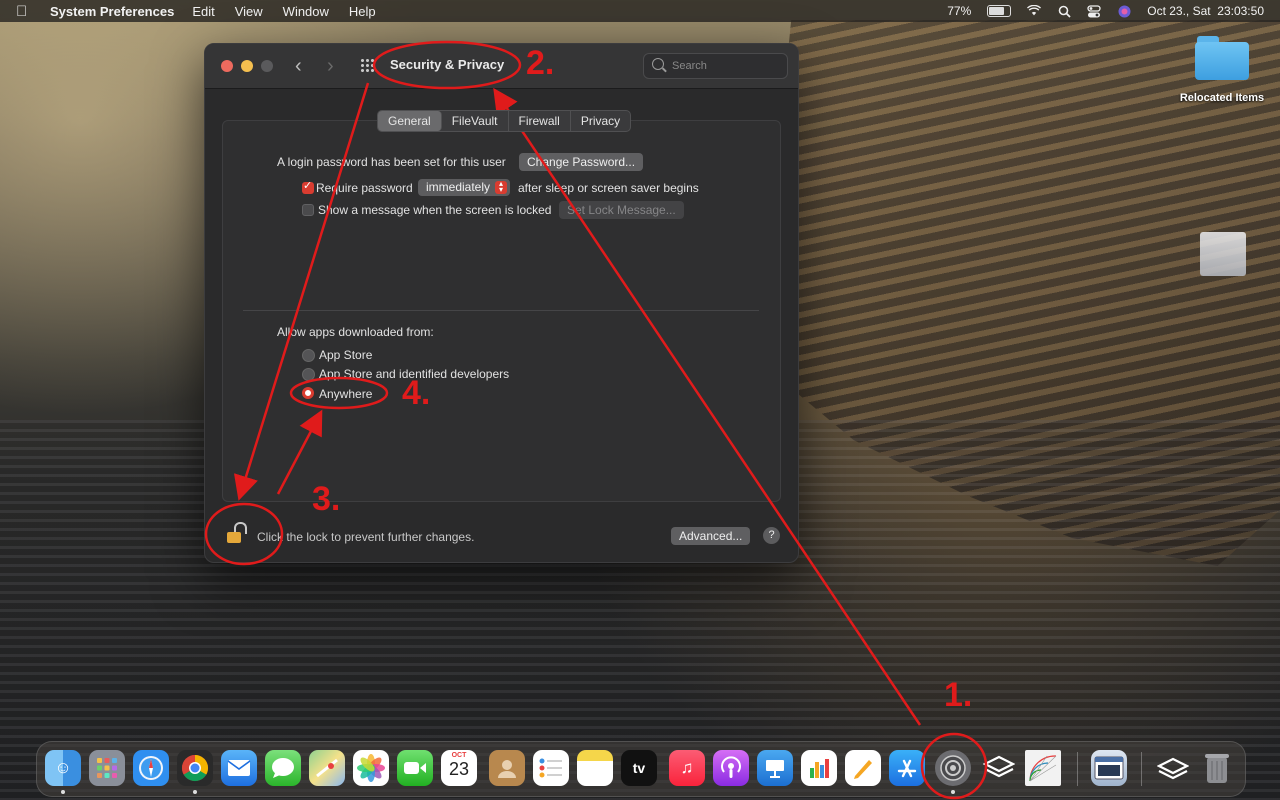 The width and height of the screenshot is (1280, 800). I want to click on help-button: ?, so click(771, 535).